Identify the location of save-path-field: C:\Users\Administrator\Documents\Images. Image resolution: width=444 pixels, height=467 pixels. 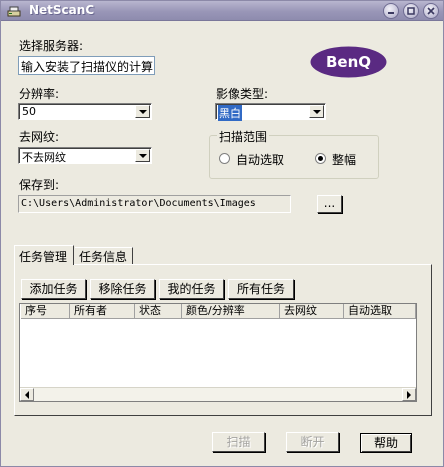
(154, 204).